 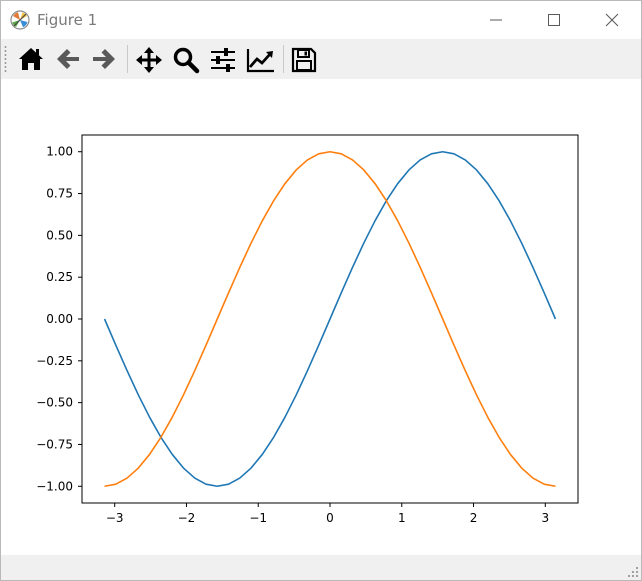 What do you see at coordinates (59, 235) in the screenshot?
I see `y-tick-label: 0.50` at bounding box center [59, 235].